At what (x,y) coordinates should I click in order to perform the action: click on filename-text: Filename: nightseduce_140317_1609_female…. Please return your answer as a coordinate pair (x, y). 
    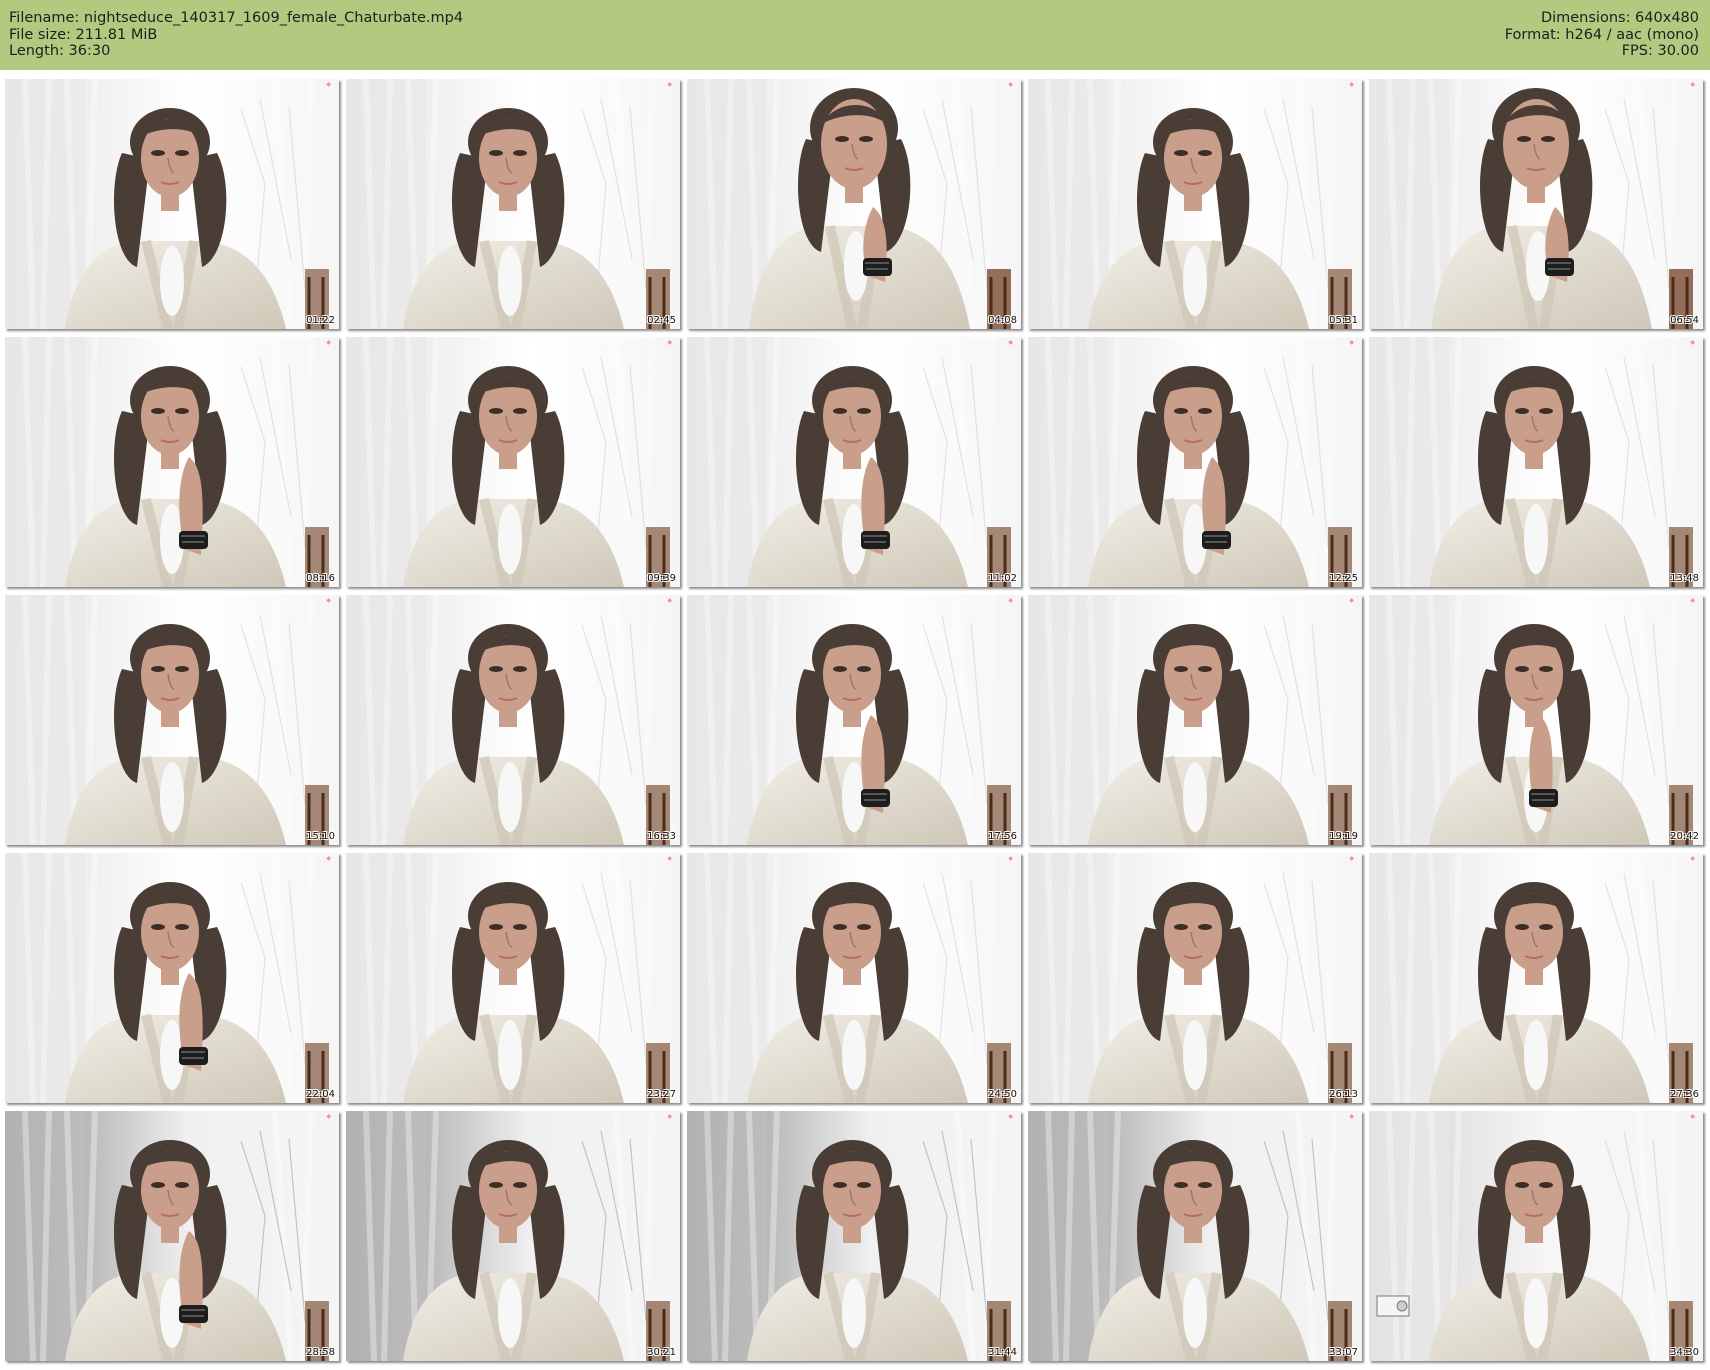
    Looking at the image, I should click on (236, 18).